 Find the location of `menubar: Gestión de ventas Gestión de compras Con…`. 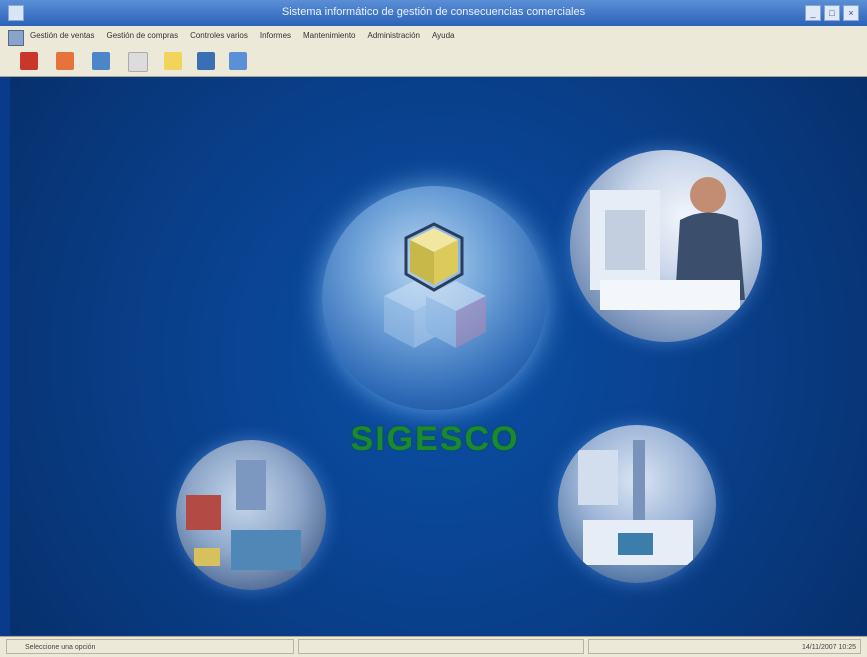

menubar: Gestión de ventas Gestión de compras Con… is located at coordinates (433, 37).